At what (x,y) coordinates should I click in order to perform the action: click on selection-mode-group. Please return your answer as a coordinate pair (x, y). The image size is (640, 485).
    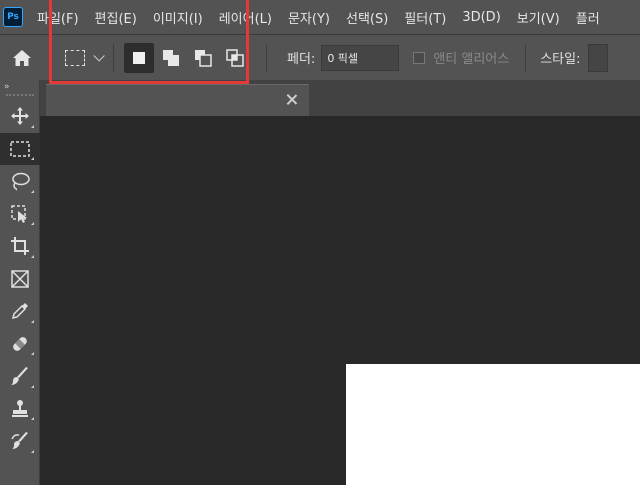
    Looking at the image, I should click on (188, 57).